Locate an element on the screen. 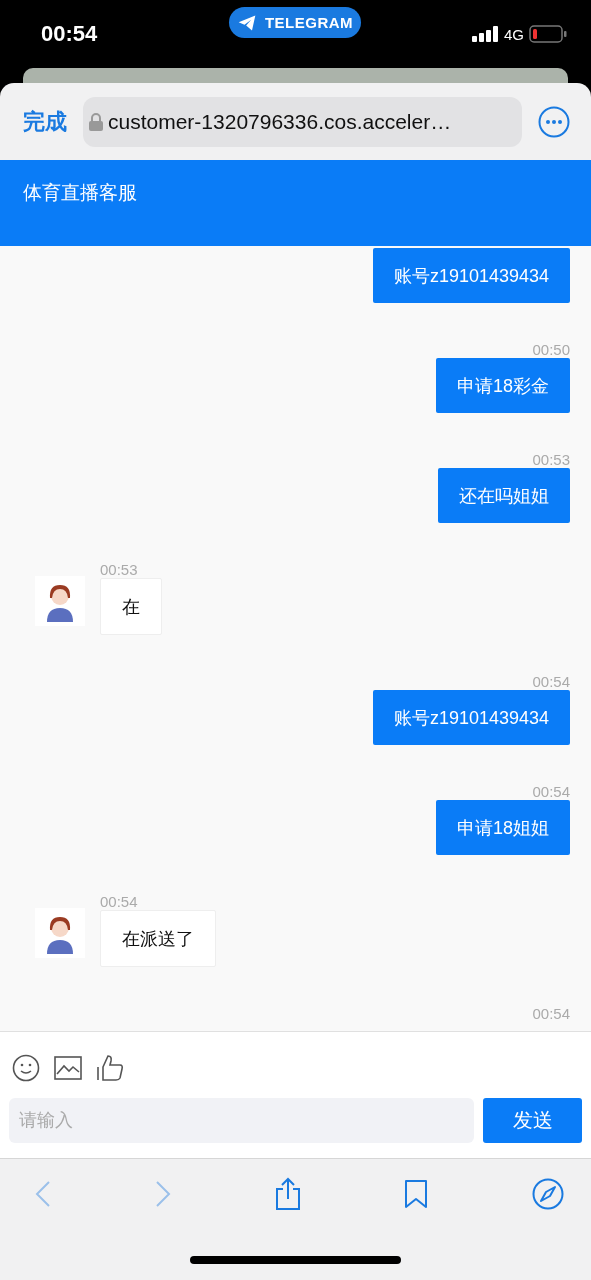 Image resolution: width=591 pixels, height=1280 pixels. message-bubble: 在派送了 is located at coordinates (158, 938).